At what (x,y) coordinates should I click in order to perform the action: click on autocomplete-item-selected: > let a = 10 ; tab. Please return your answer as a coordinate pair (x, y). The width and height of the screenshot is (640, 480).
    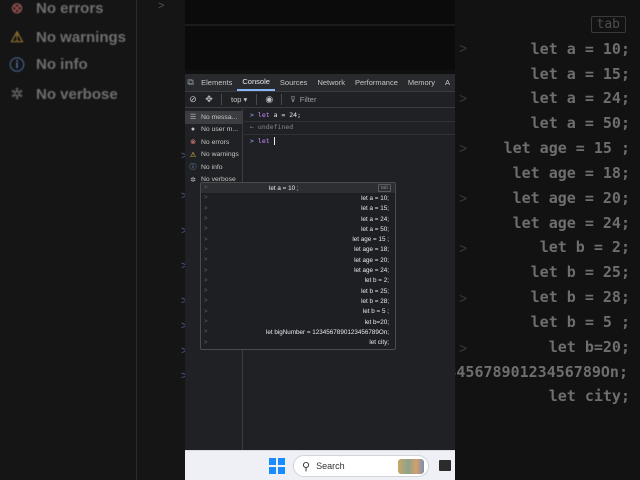
    Looking at the image, I should click on (298, 188).